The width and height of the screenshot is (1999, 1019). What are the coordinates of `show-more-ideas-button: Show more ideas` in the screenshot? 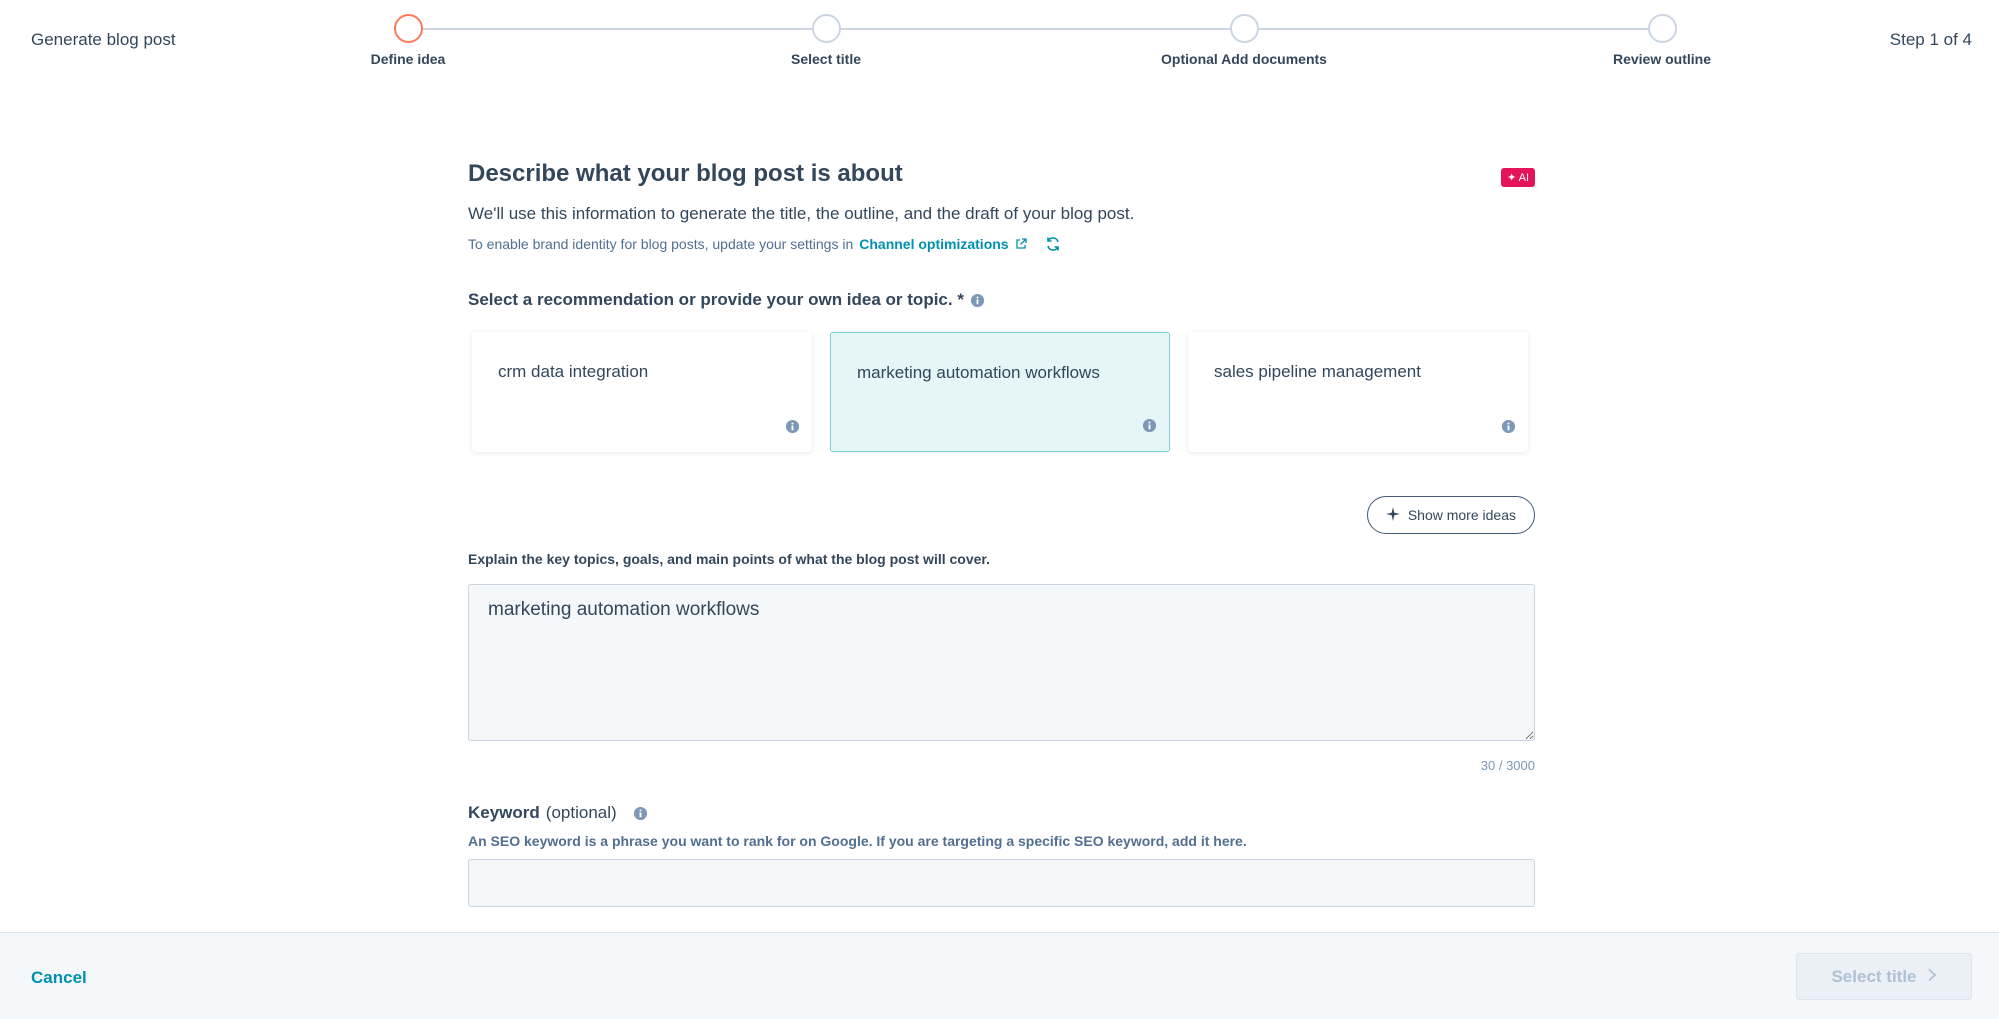 It's located at (1450, 515).